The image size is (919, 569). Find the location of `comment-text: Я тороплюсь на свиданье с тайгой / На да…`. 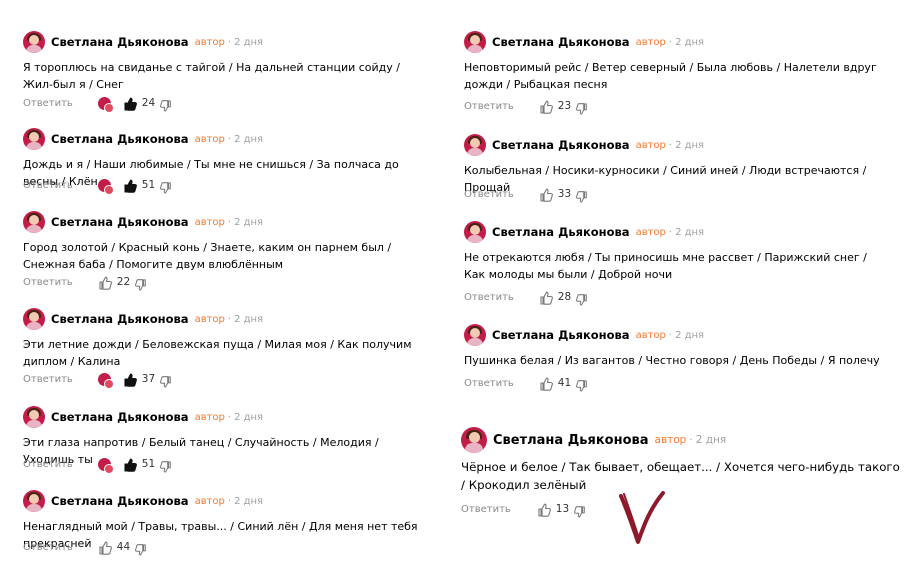

comment-text: Я тороплюсь на свиданье с тайгой / На да… is located at coordinates (211, 76).